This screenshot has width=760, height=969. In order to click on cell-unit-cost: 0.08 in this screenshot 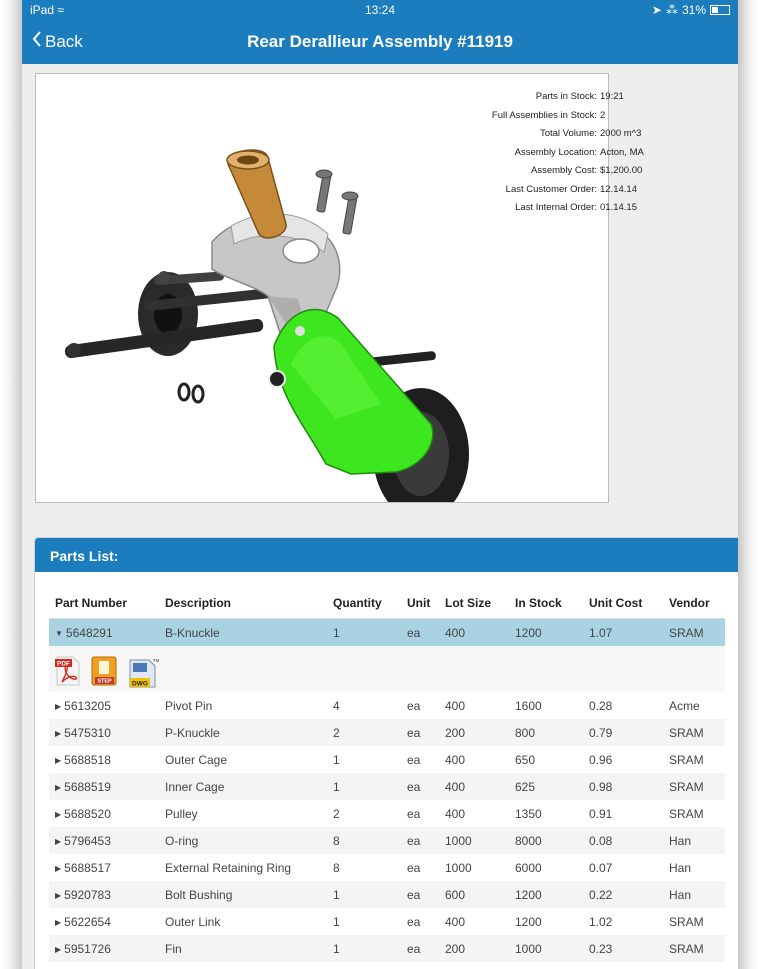, I will do `click(623, 840)`.